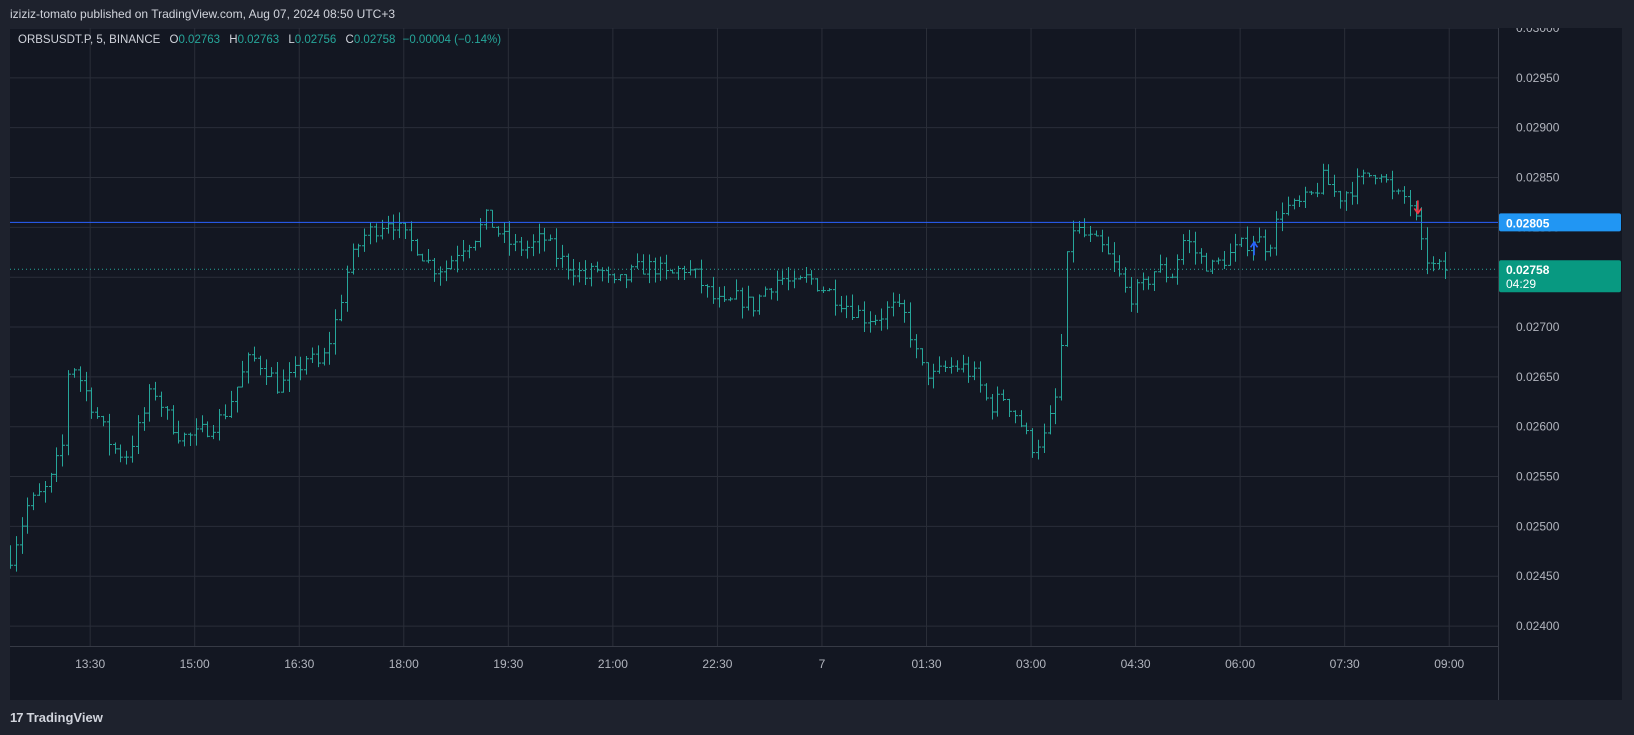  What do you see at coordinates (299, 664) in the screenshot?
I see `x-tick-label: 16:30` at bounding box center [299, 664].